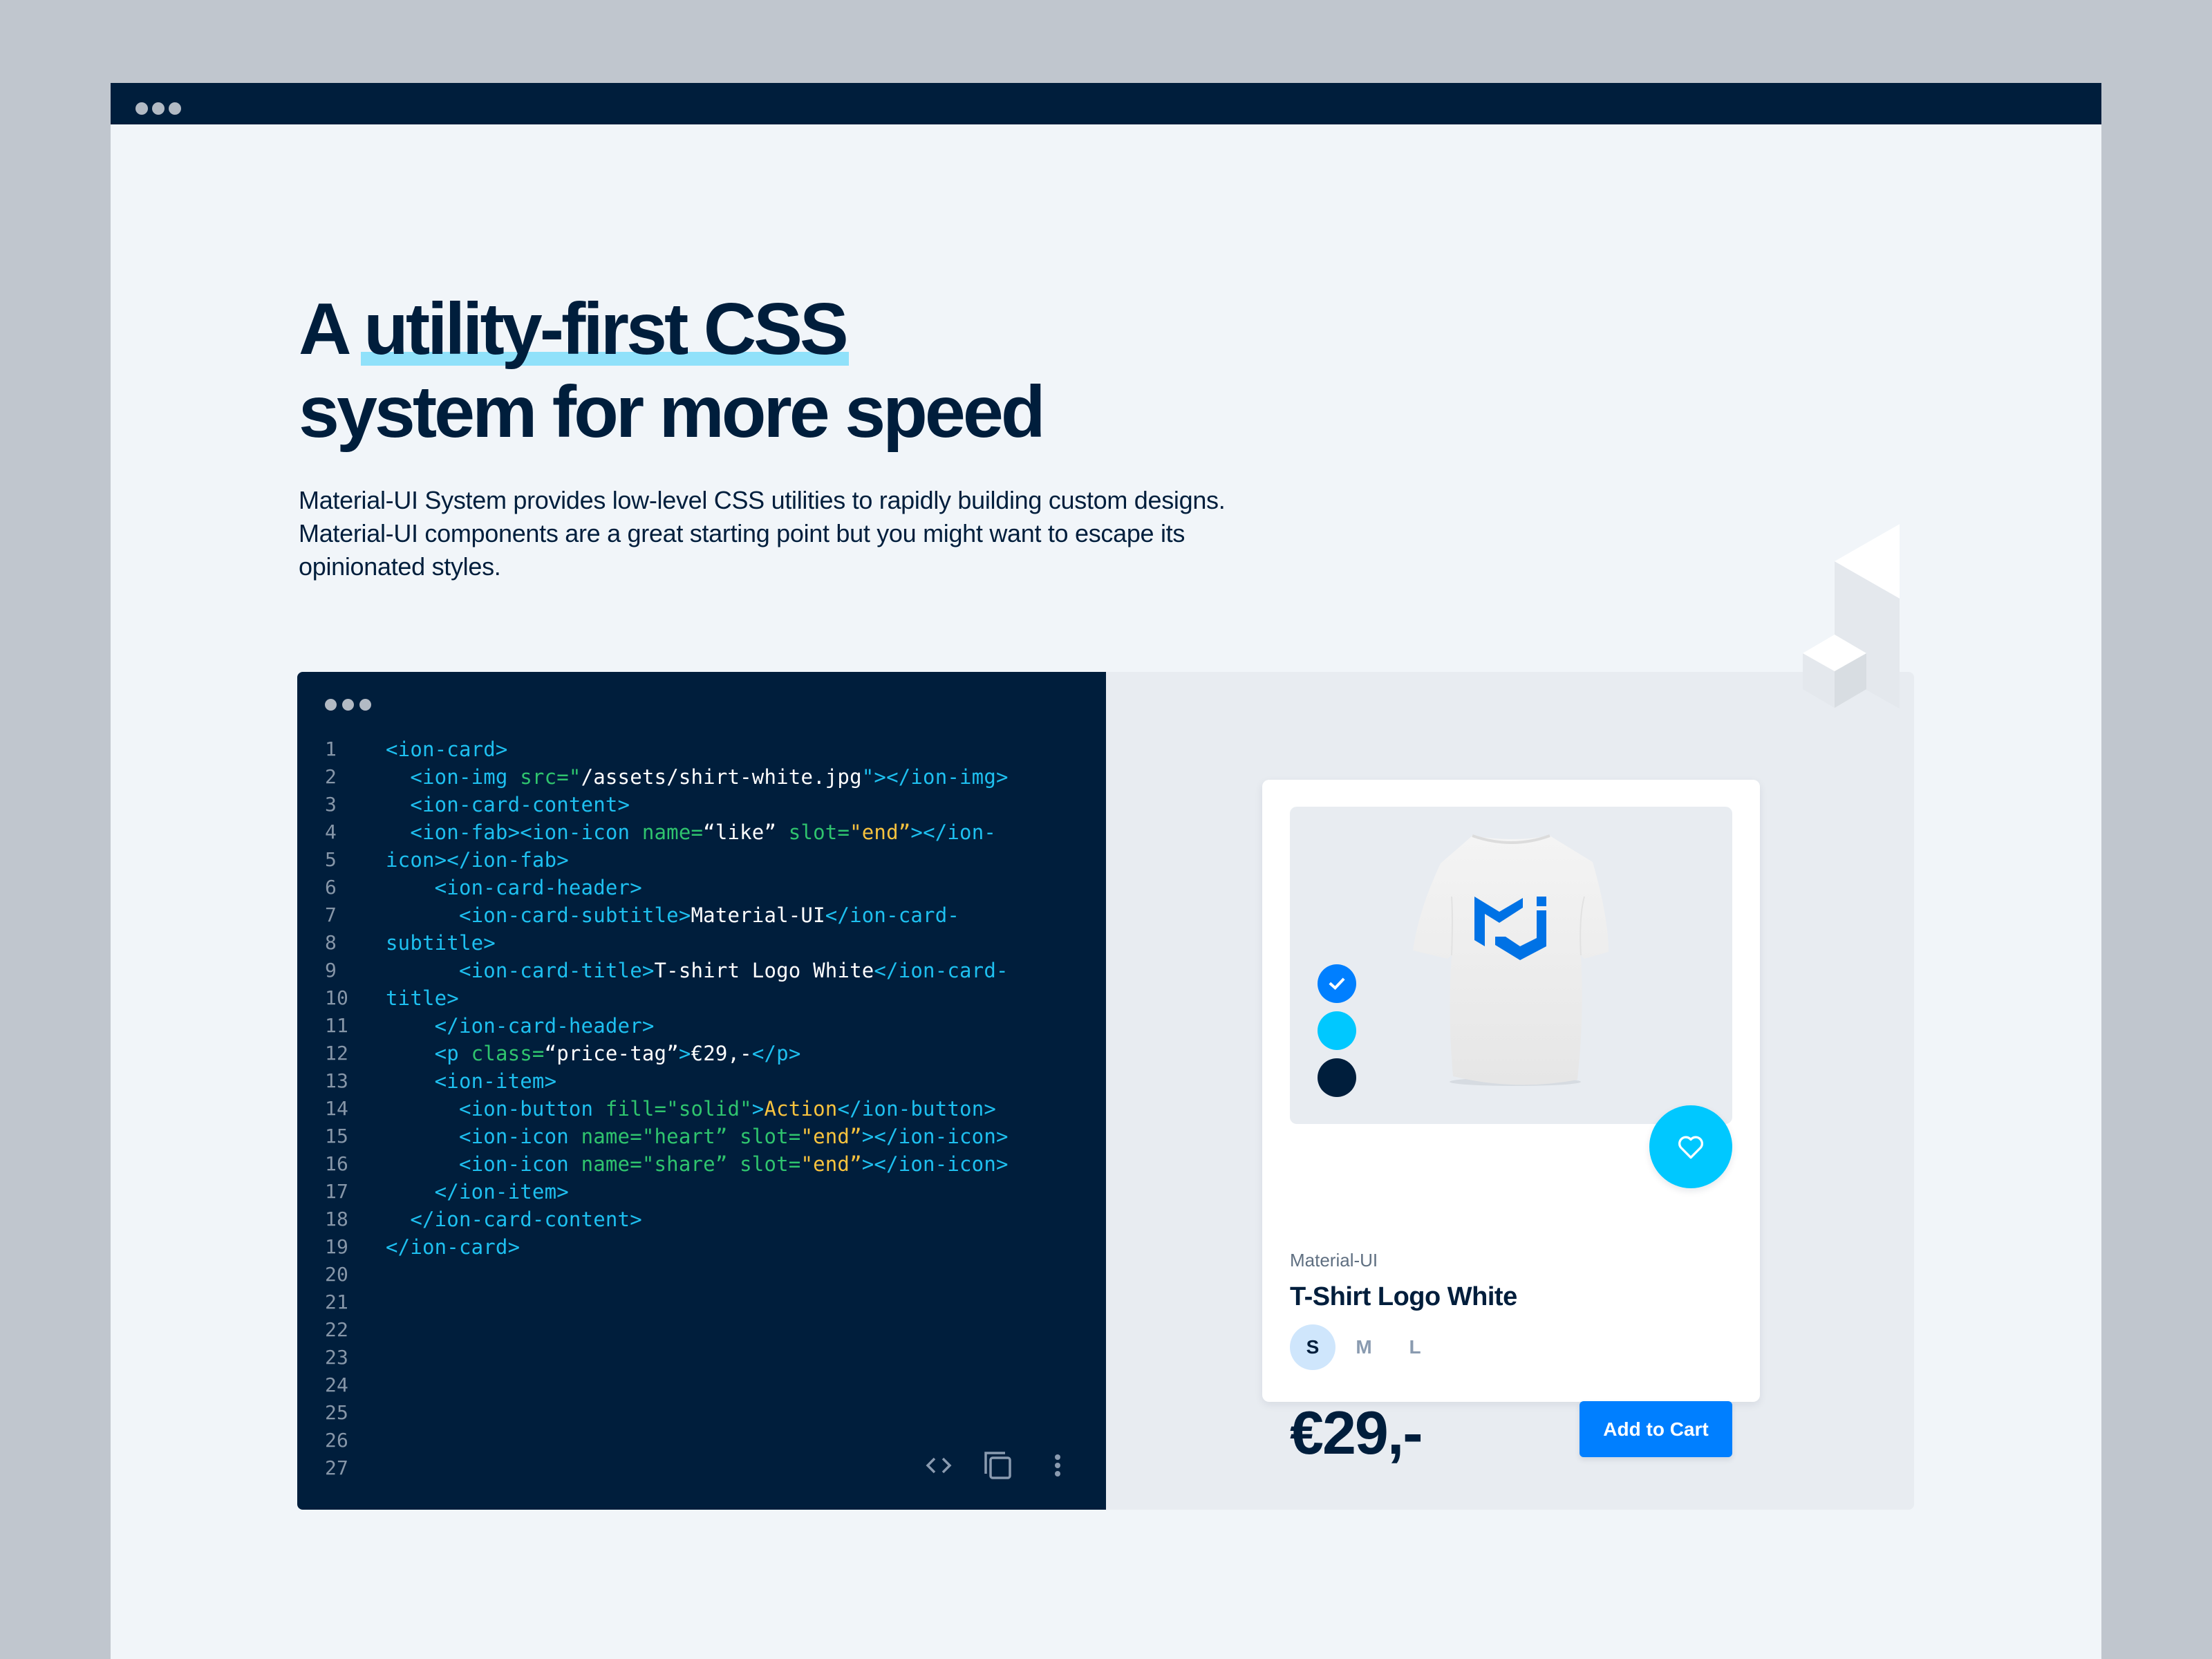 This screenshot has width=2212, height=1659. I want to click on view-code-button, so click(938, 1465).